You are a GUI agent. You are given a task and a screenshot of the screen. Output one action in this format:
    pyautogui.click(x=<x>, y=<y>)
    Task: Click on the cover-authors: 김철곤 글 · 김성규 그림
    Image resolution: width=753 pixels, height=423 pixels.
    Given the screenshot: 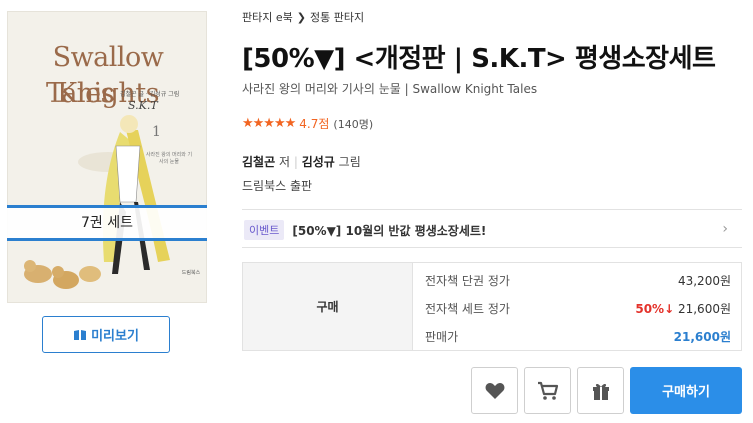 What is the action you would take?
    pyautogui.click(x=150, y=94)
    